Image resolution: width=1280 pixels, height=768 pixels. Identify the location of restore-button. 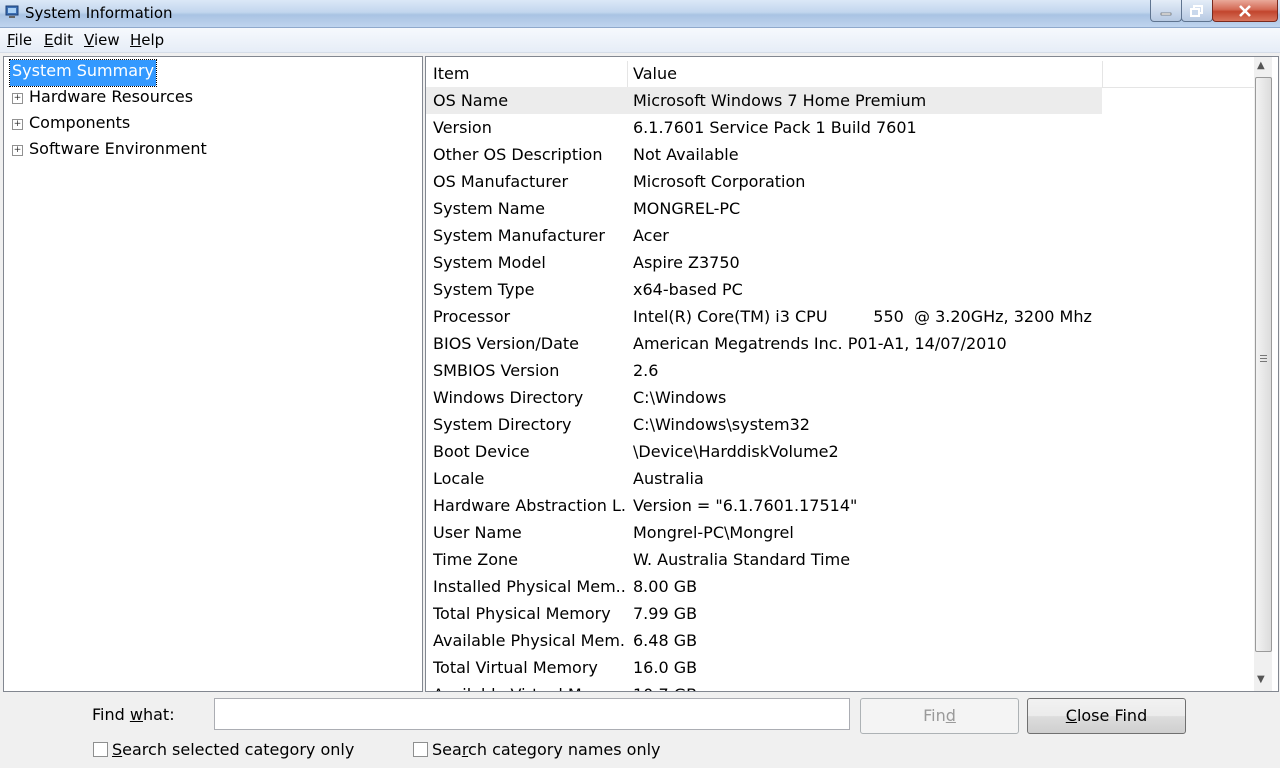
(1197, 11).